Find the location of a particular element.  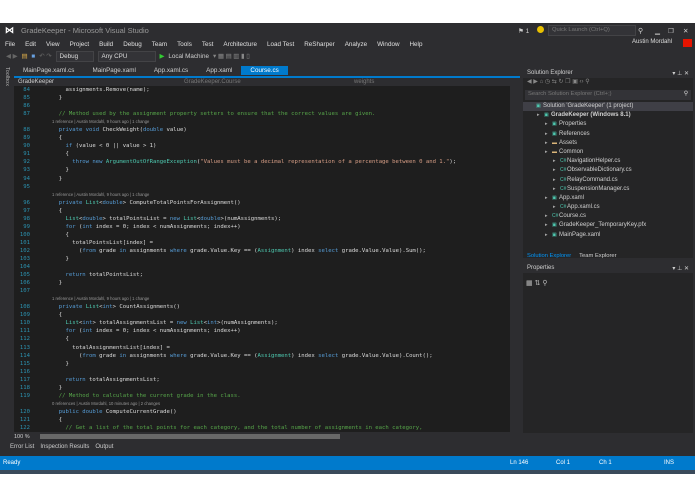

project-dropdown: GradeKeeper is located at coordinates (99, 82).